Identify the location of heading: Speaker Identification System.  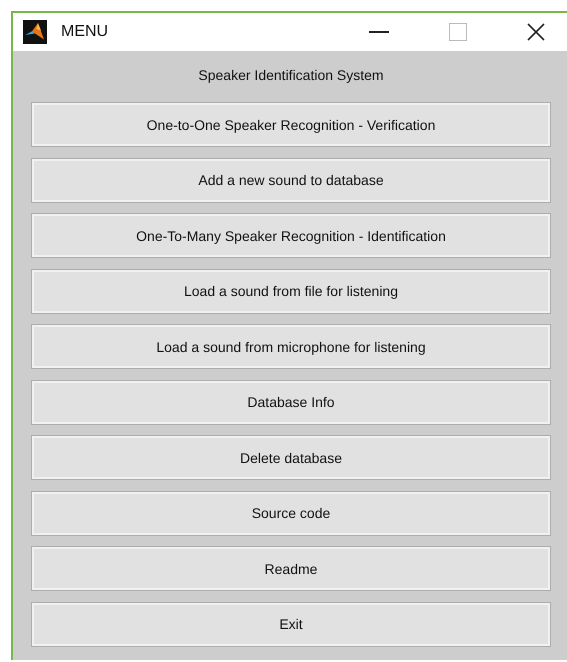
(291, 75).